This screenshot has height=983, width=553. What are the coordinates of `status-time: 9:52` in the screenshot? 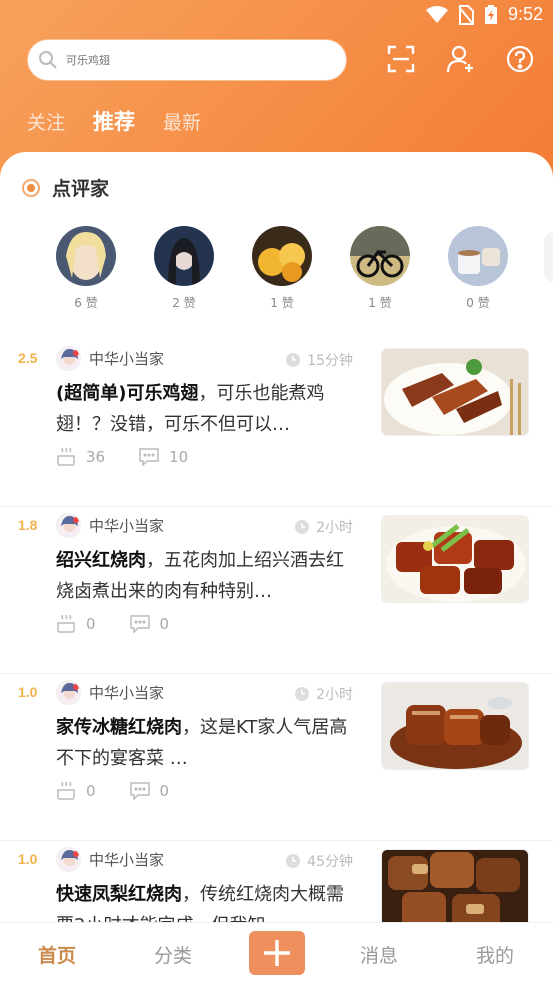 It's located at (525, 14).